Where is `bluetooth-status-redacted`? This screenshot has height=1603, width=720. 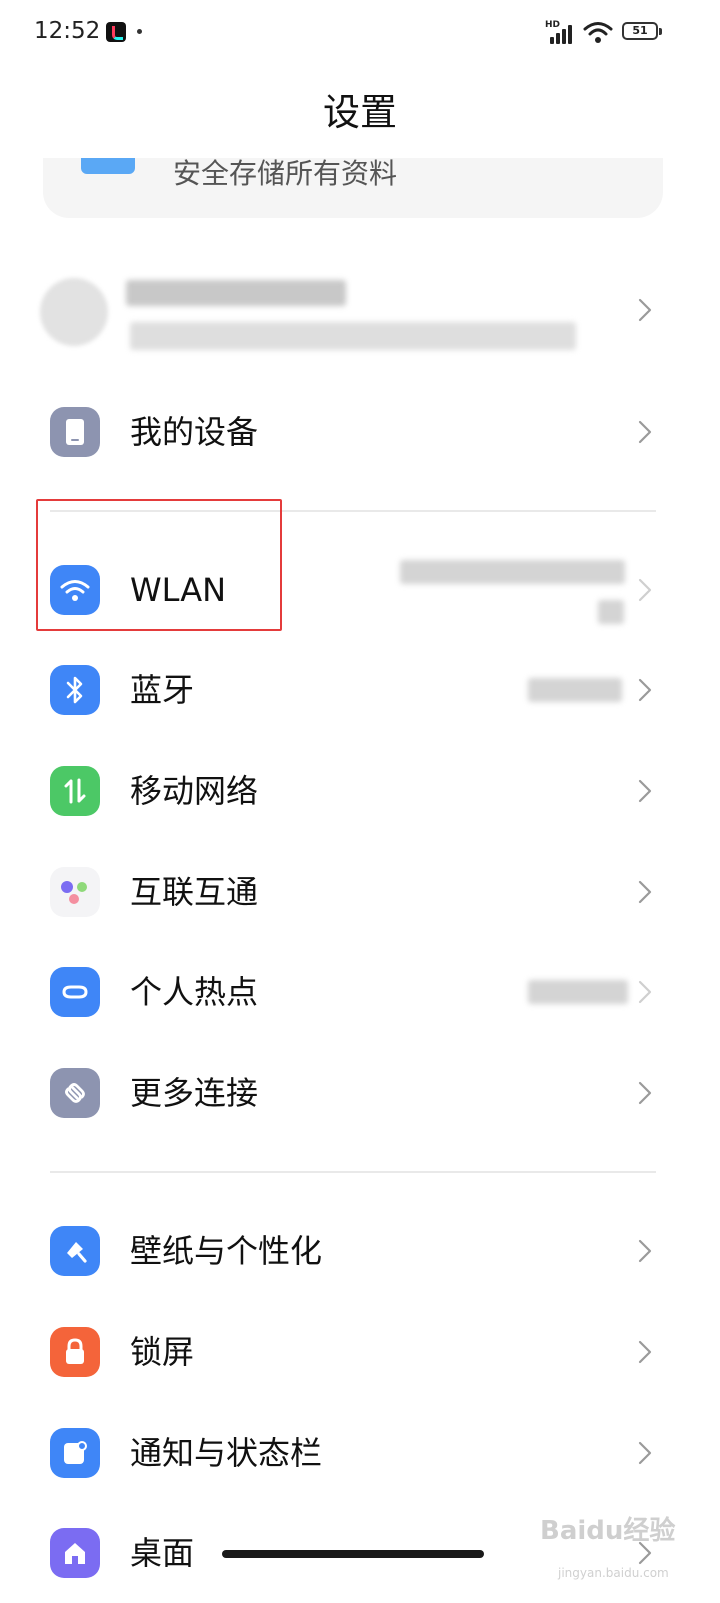 bluetooth-status-redacted is located at coordinates (575, 690).